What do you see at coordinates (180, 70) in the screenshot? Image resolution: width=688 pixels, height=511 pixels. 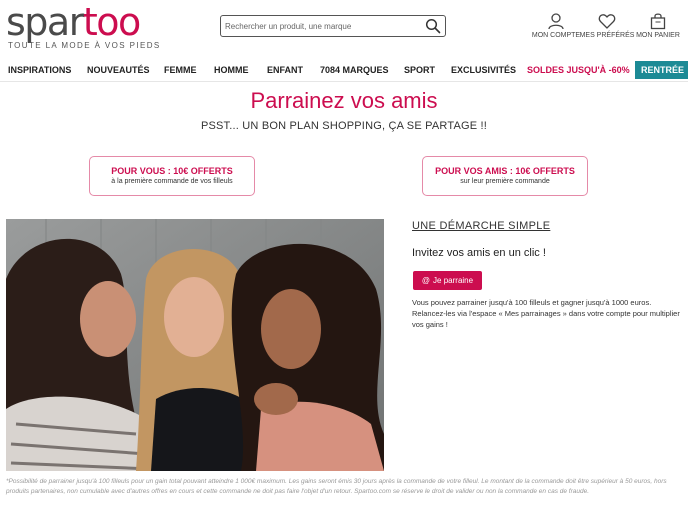 I see `nav-item-femme: FEMME` at bounding box center [180, 70].